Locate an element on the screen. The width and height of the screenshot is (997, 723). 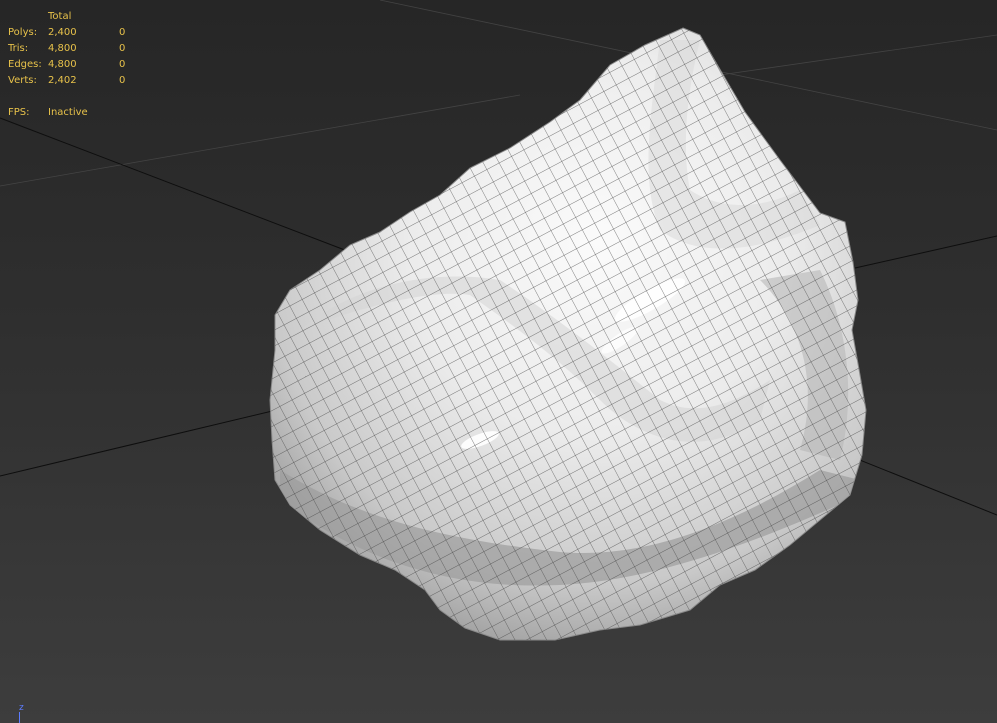
stats-label: Verts: is located at coordinates (22, 80).